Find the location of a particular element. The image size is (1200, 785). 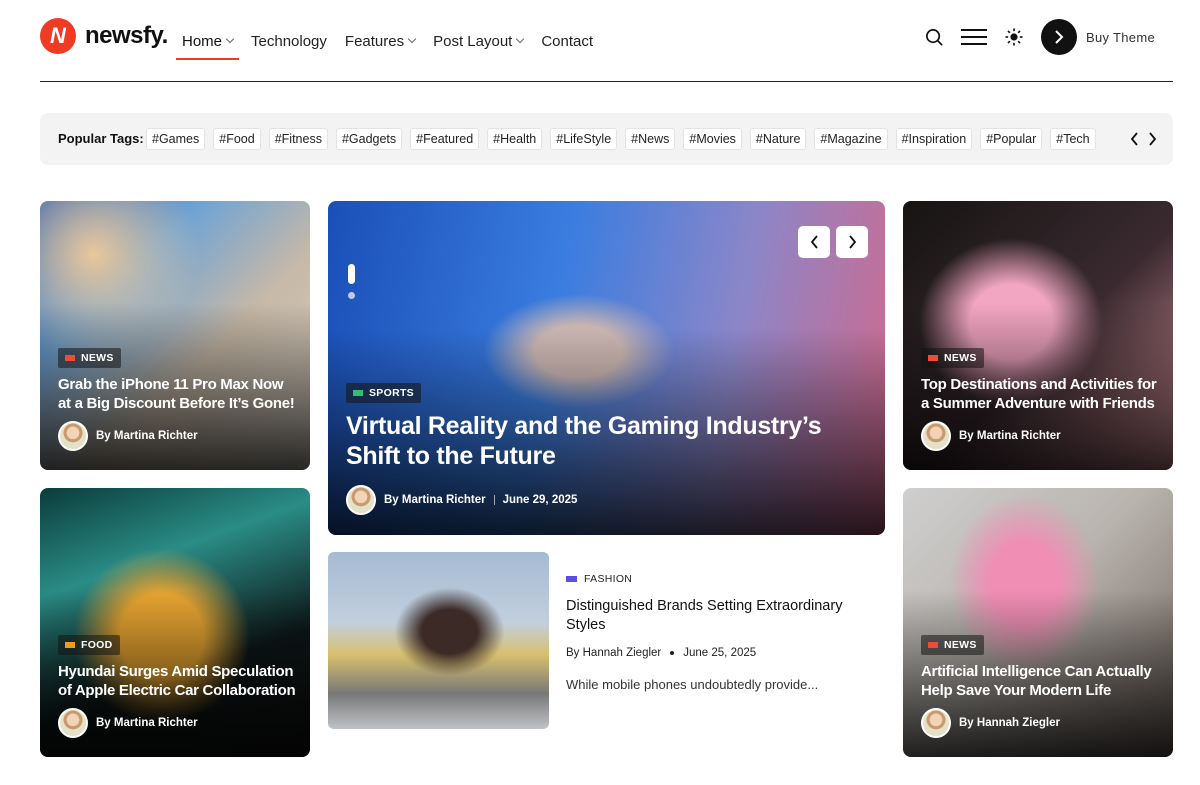

tag-text: Tech is located at coordinates (1076, 139).